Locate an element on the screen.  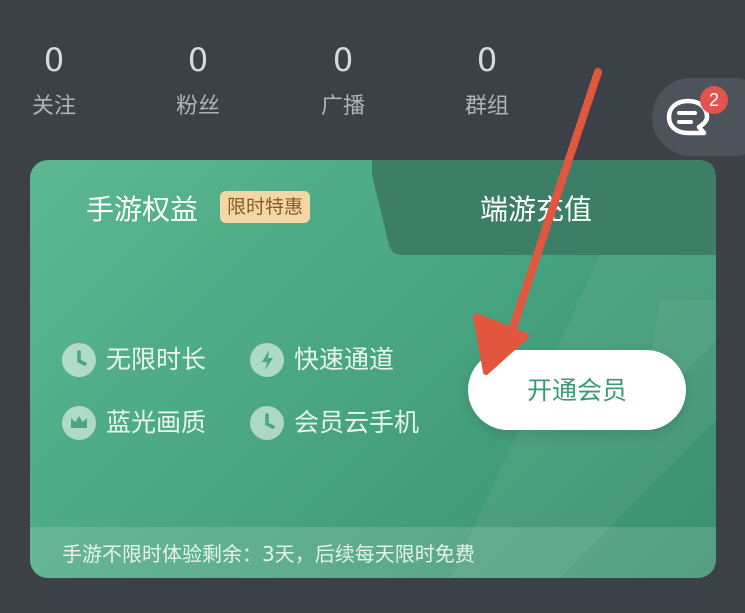
feature-unlimited-time-label: 无限时长 is located at coordinates (156, 359).